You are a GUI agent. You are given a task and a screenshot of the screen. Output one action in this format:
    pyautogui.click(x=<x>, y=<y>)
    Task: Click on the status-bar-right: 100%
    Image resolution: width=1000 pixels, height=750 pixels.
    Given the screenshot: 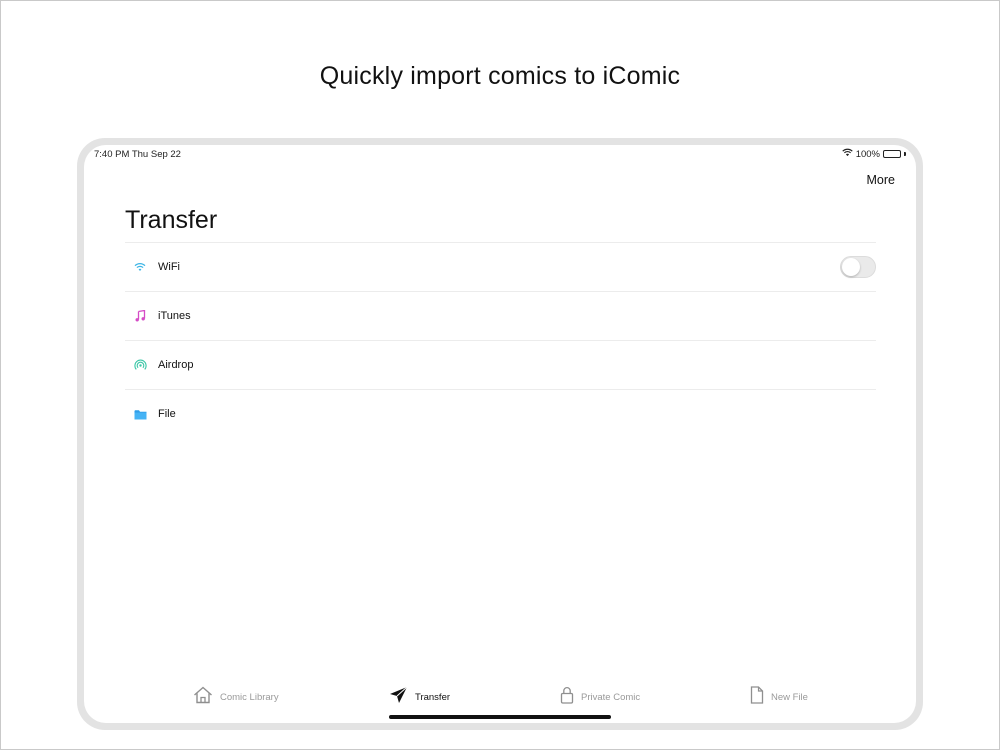 What is the action you would take?
    pyautogui.click(x=873, y=154)
    